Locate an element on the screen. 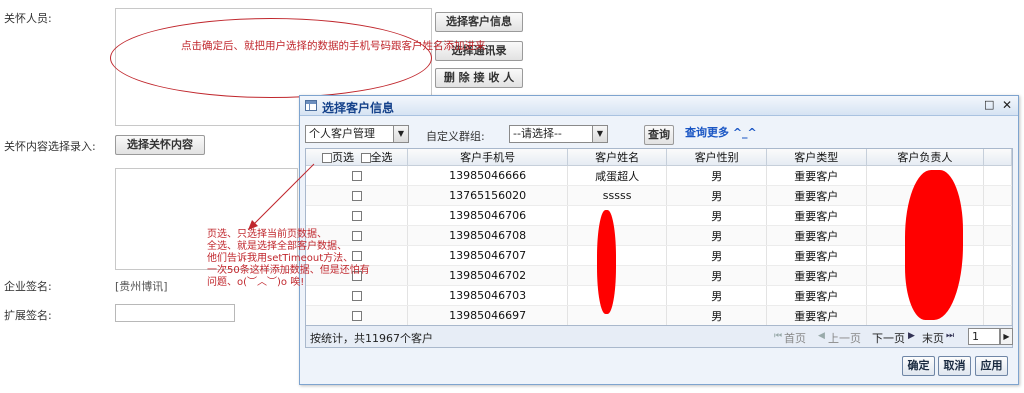 The image size is (1024, 393). first-page-link: 首页 is located at coordinates (795, 338).